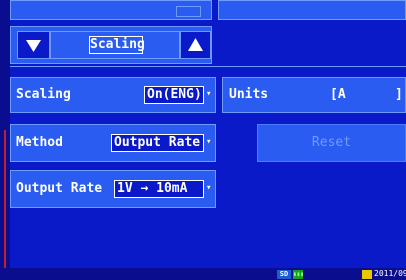  What do you see at coordinates (208, 142) in the screenshot?
I see `method-dropdown-caret: ▾` at bounding box center [208, 142].